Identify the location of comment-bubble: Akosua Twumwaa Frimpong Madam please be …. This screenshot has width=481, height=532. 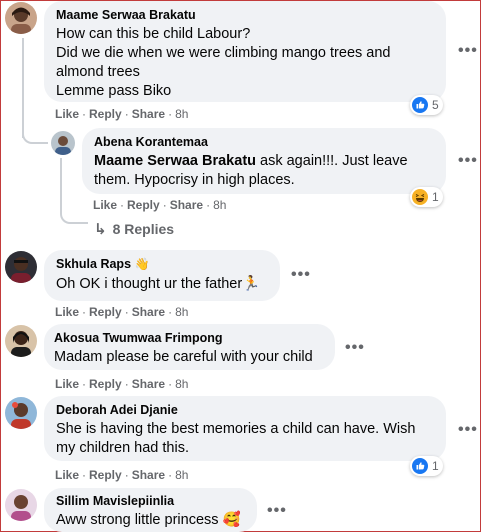
(189, 347).